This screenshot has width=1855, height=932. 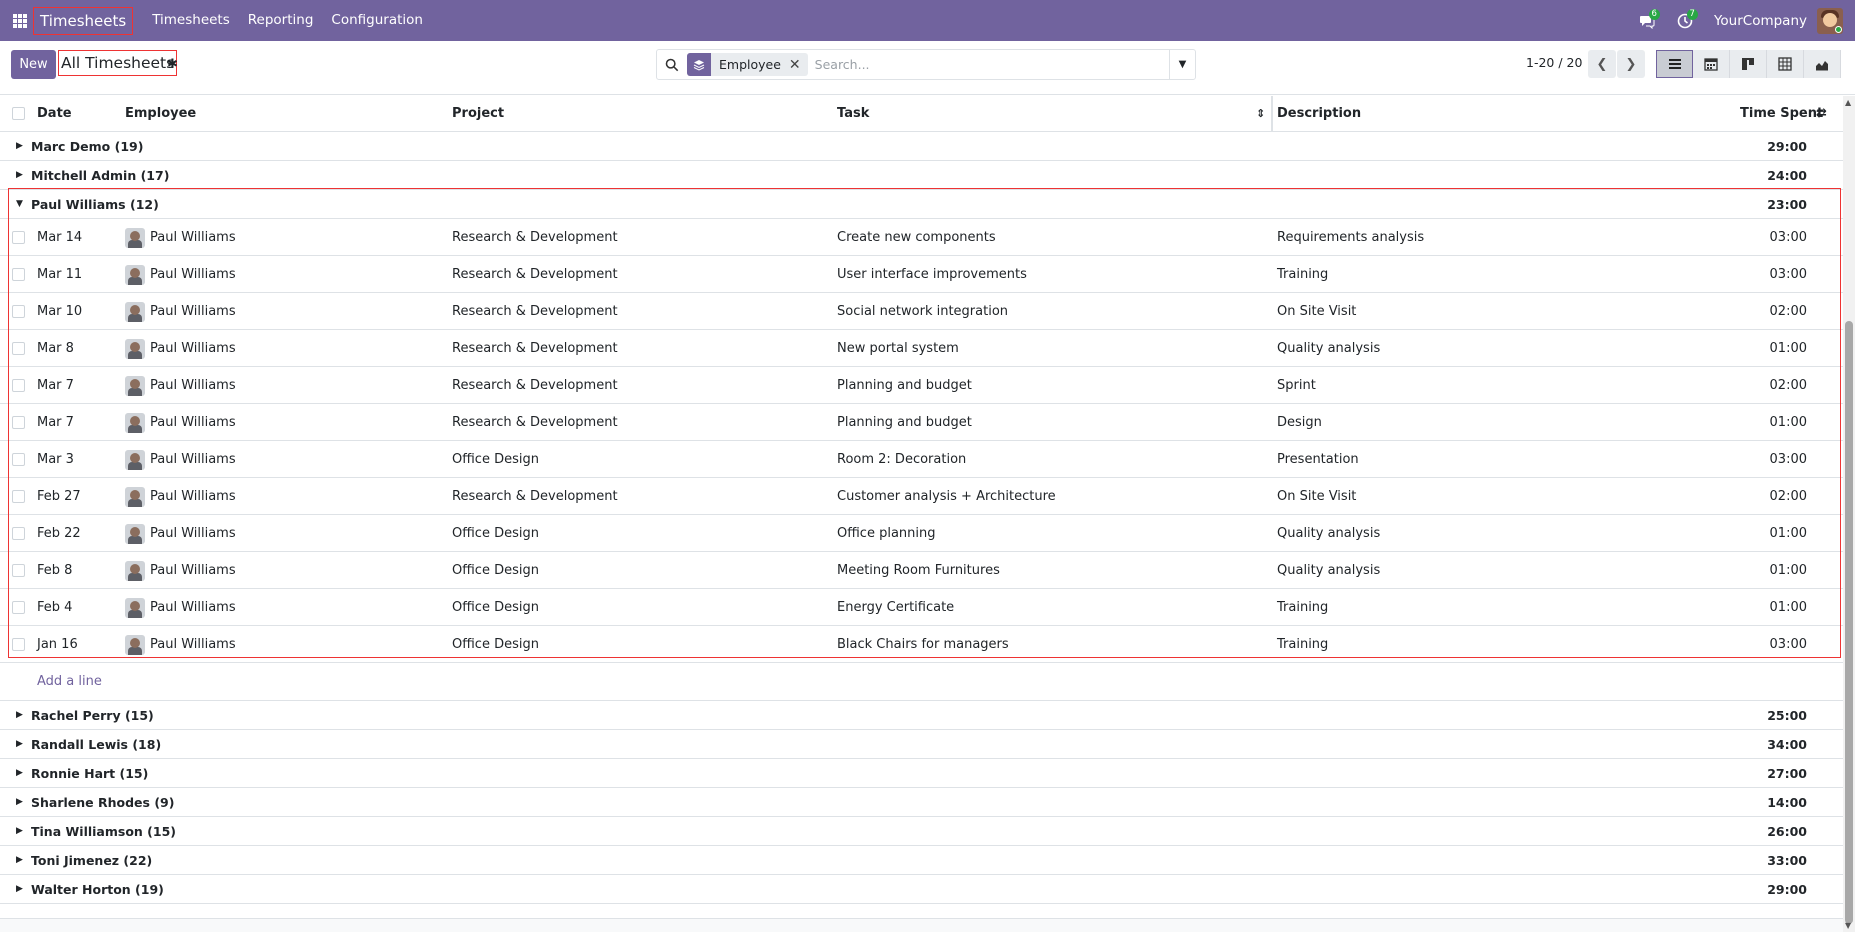 I want to click on menu-reporting: Reporting, so click(x=281, y=20).